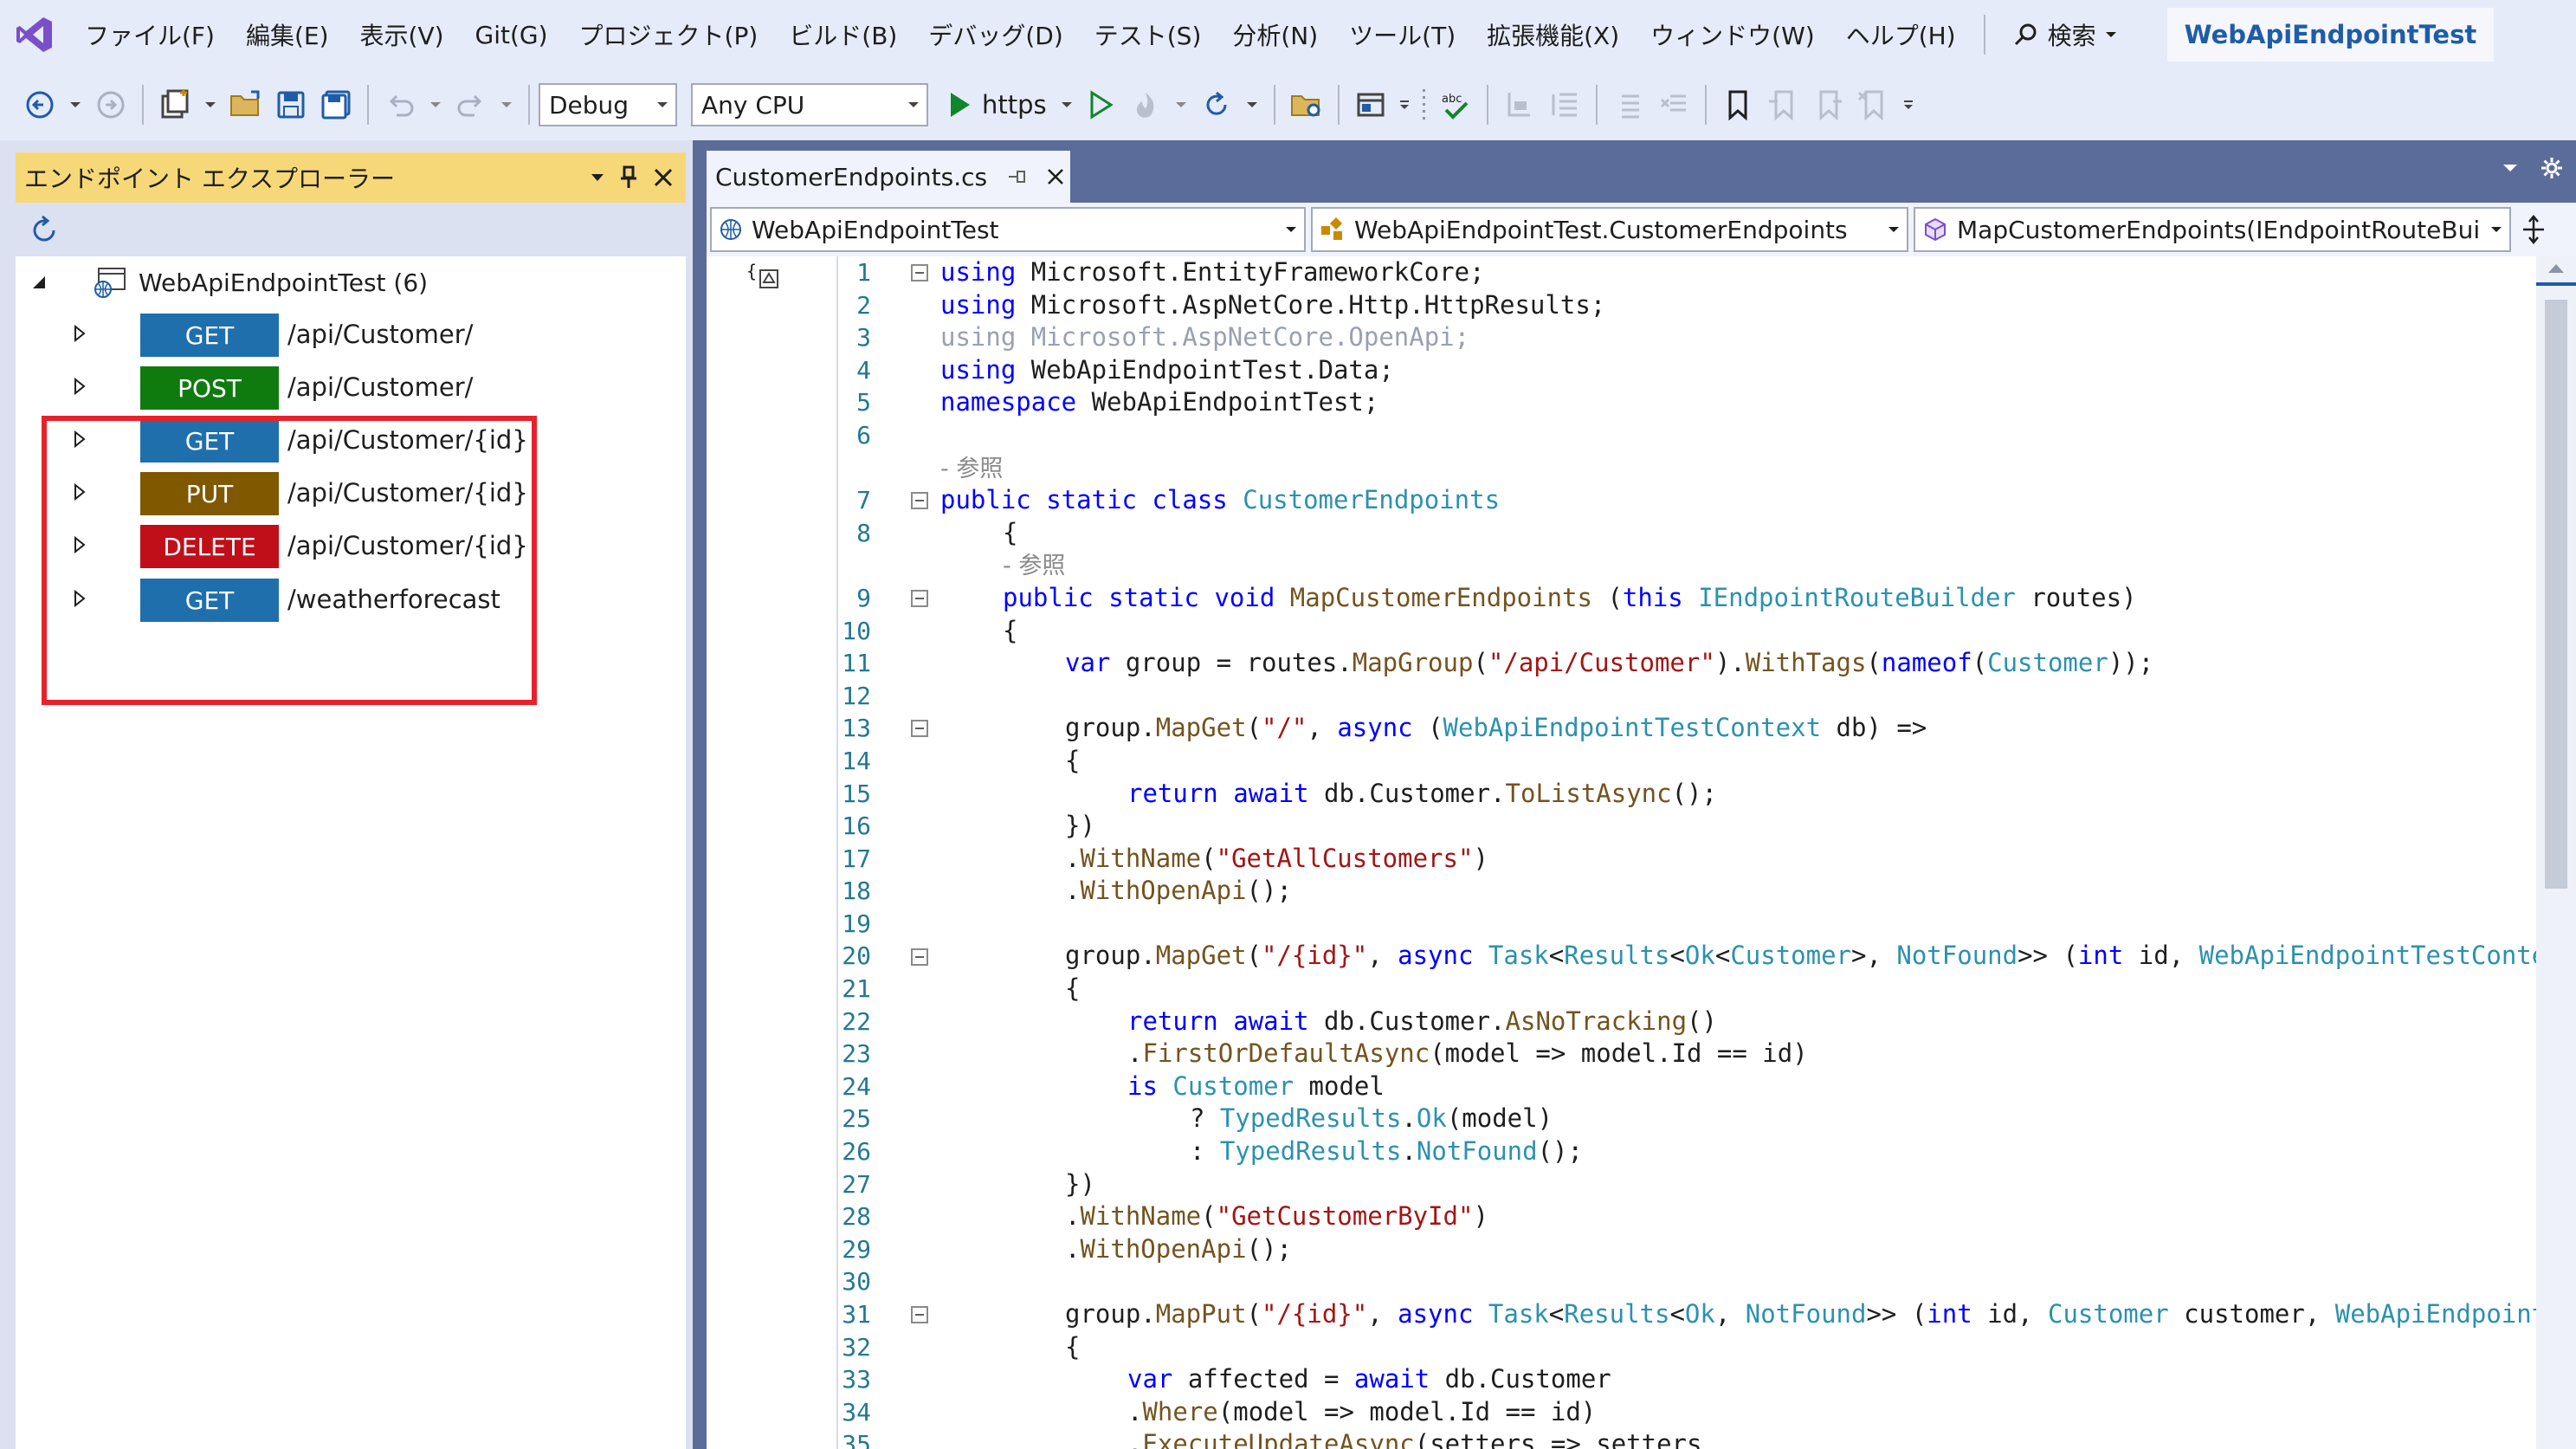 This screenshot has width=2576, height=1449. Describe the element at coordinates (174, 105) in the screenshot. I see `new-project-icon` at that location.